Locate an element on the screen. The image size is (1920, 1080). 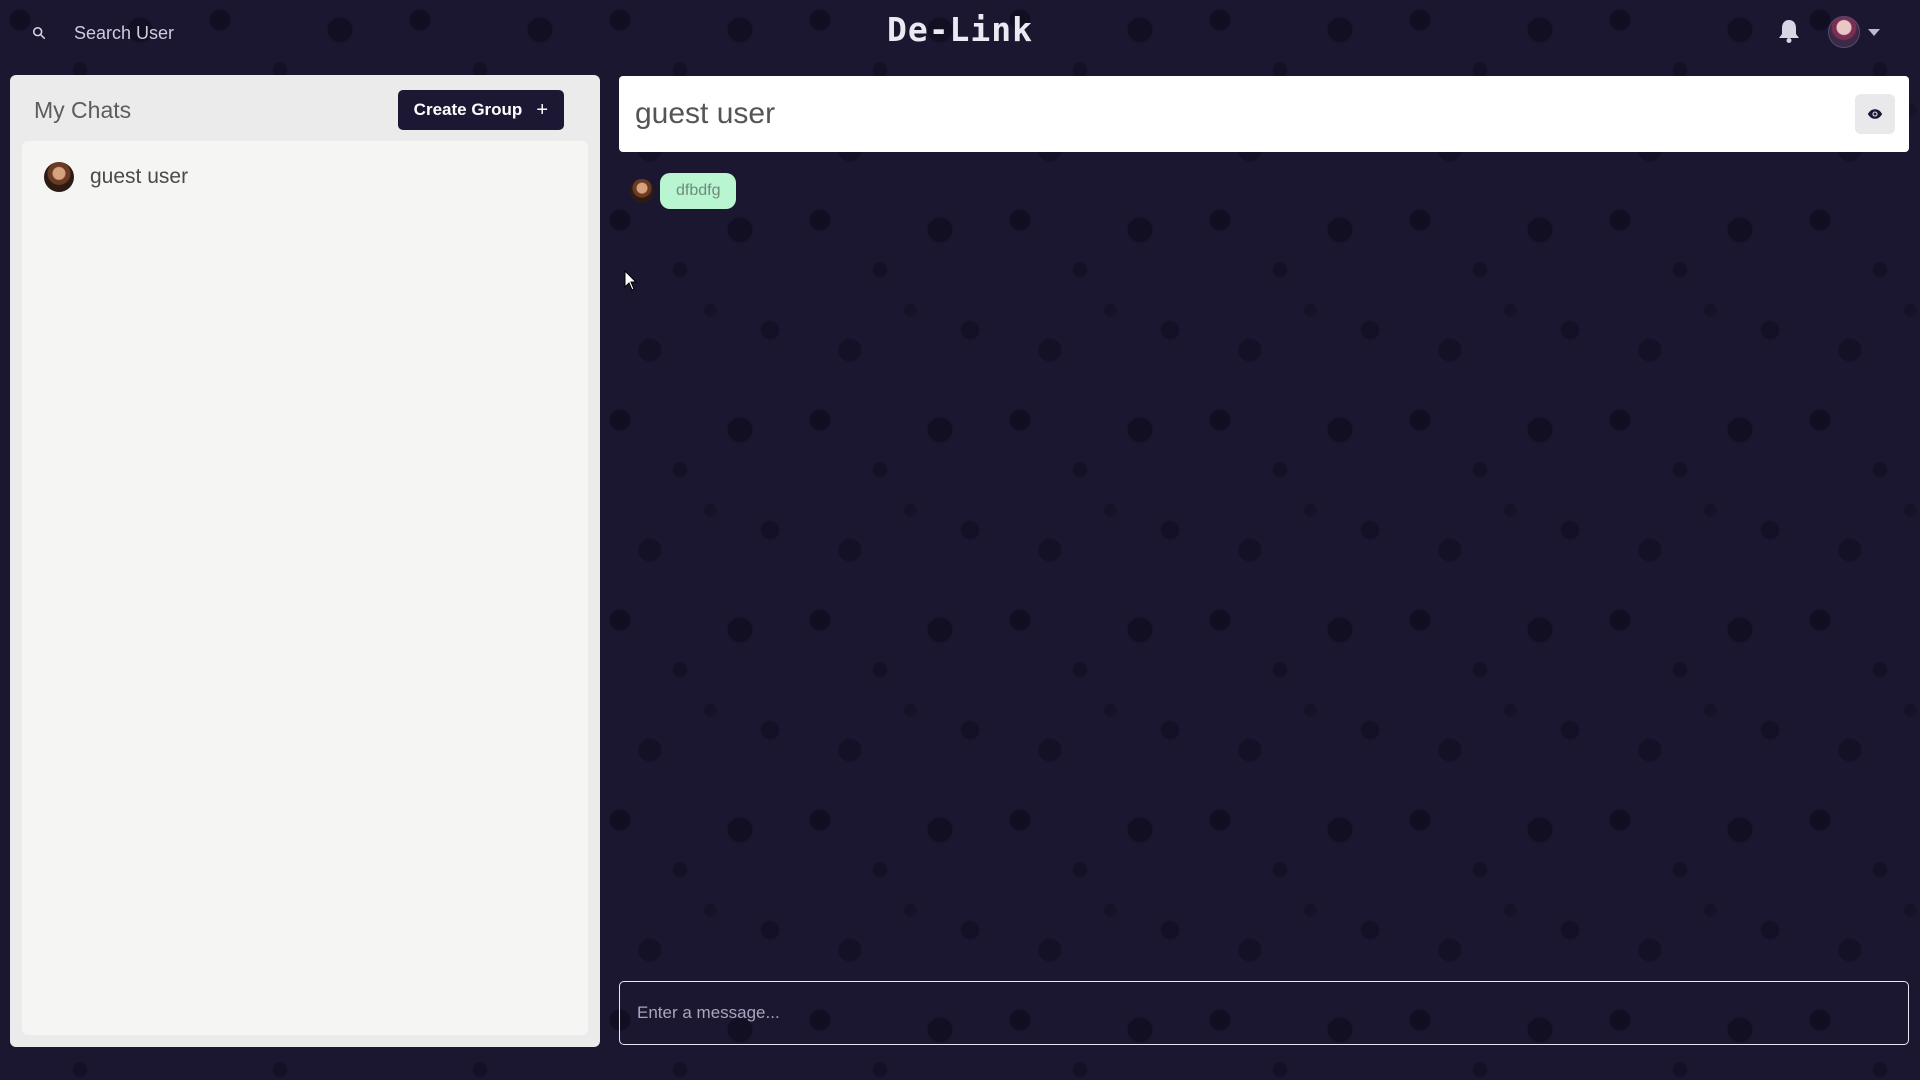
message: dfbdfg is located at coordinates (683, 191).